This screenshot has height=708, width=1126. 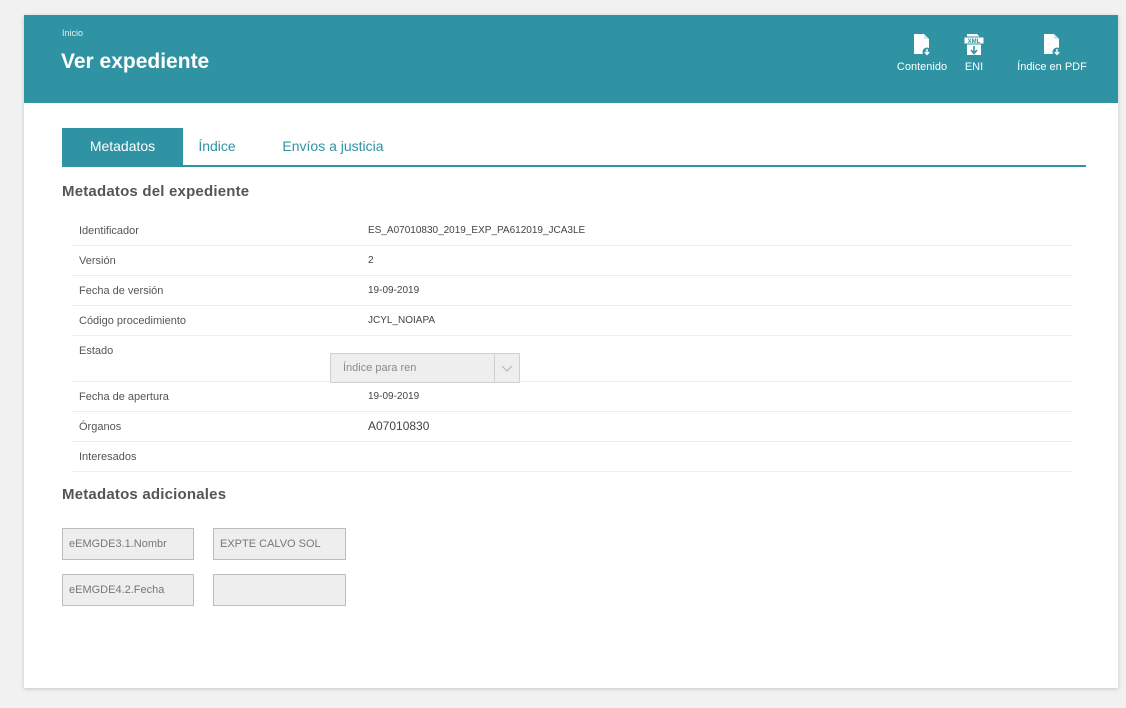 What do you see at coordinates (333, 146) in the screenshot?
I see `tab-envios-justicia: Envíos a justicia` at bounding box center [333, 146].